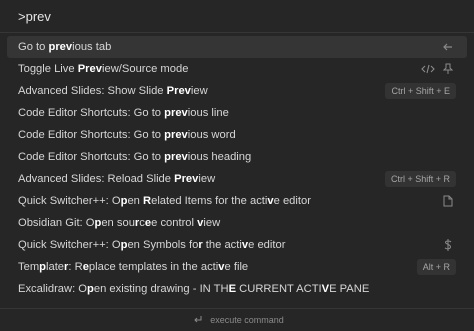  What do you see at coordinates (208, 113) in the screenshot?
I see `label-text: ious line` at bounding box center [208, 113].